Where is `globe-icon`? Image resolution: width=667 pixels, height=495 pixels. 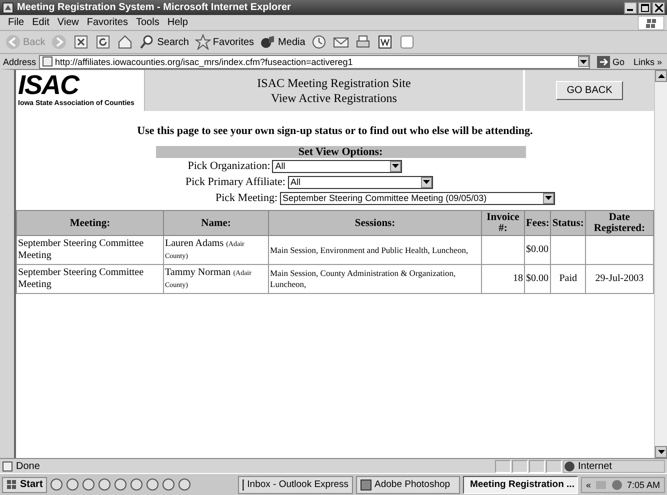 globe-icon is located at coordinates (569, 466).